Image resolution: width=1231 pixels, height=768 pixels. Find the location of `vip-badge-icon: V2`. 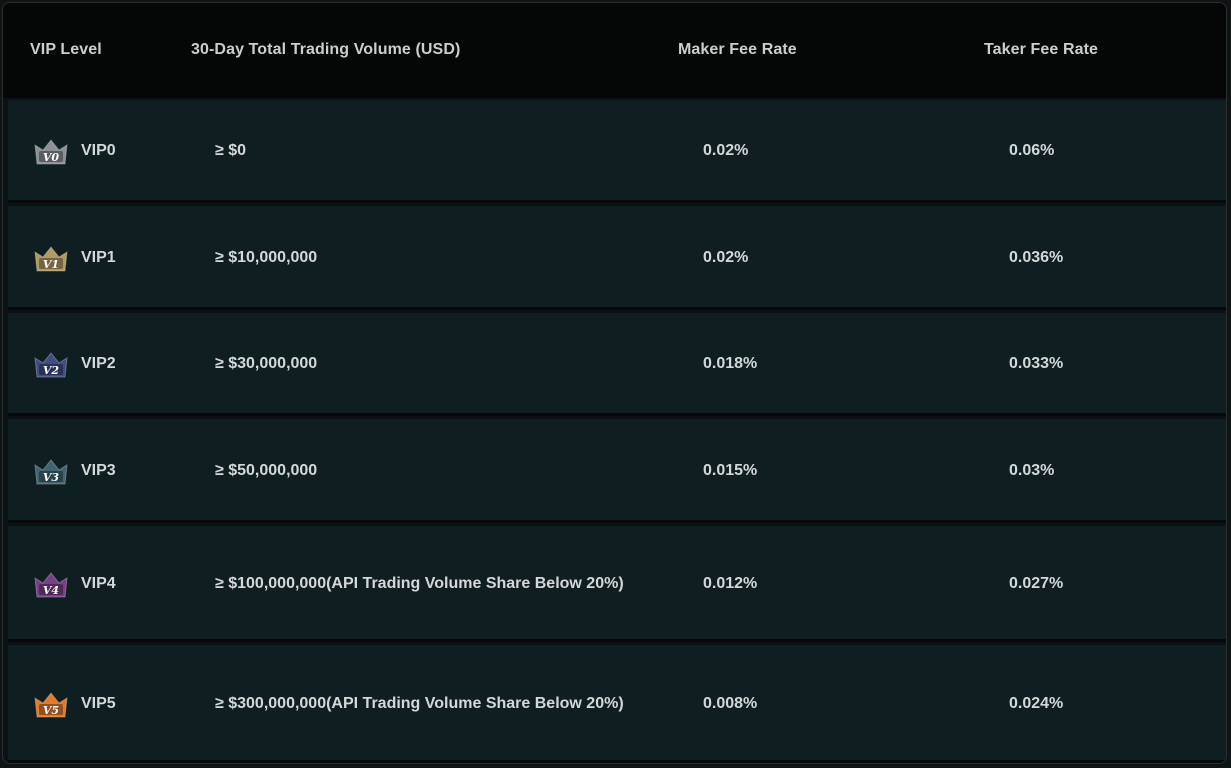

vip-badge-icon: V2 is located at coordinates (51, 365).